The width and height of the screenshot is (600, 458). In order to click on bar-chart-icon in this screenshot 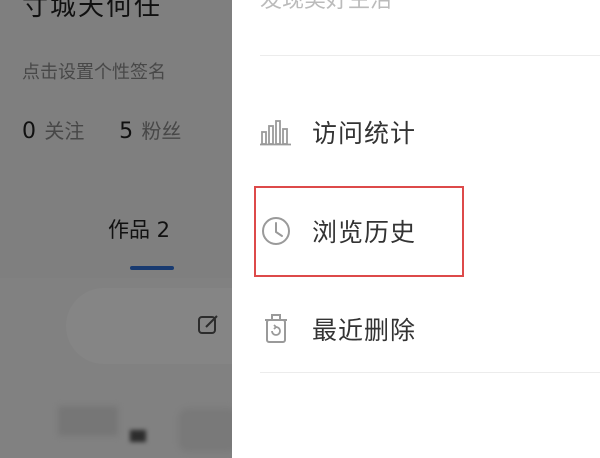, I will do `click(276, 132)`.